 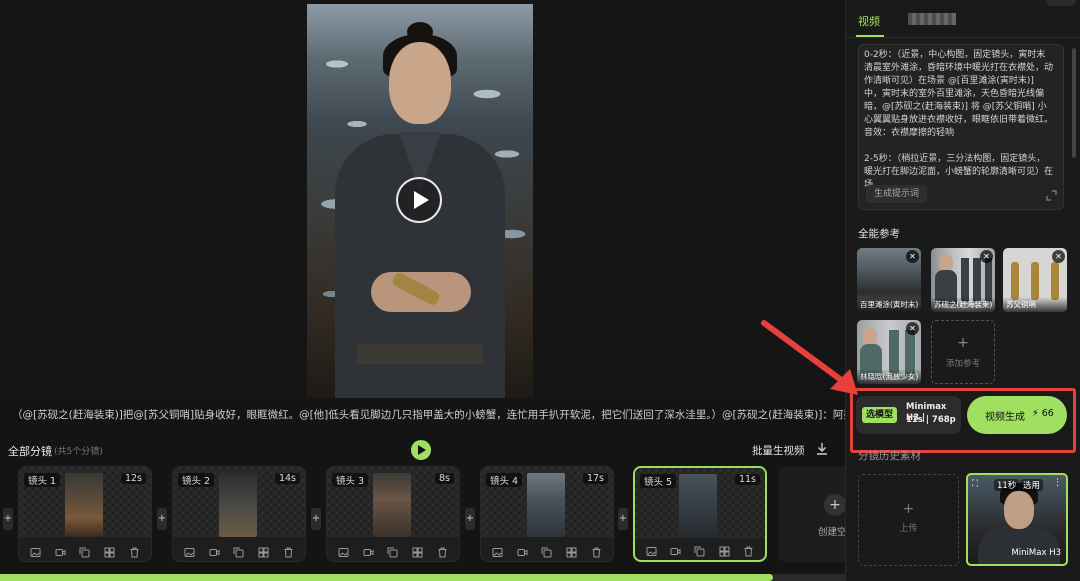 I want to click on shot-thumbnail: 镜头 4 17s, so click(x=547, y=502).